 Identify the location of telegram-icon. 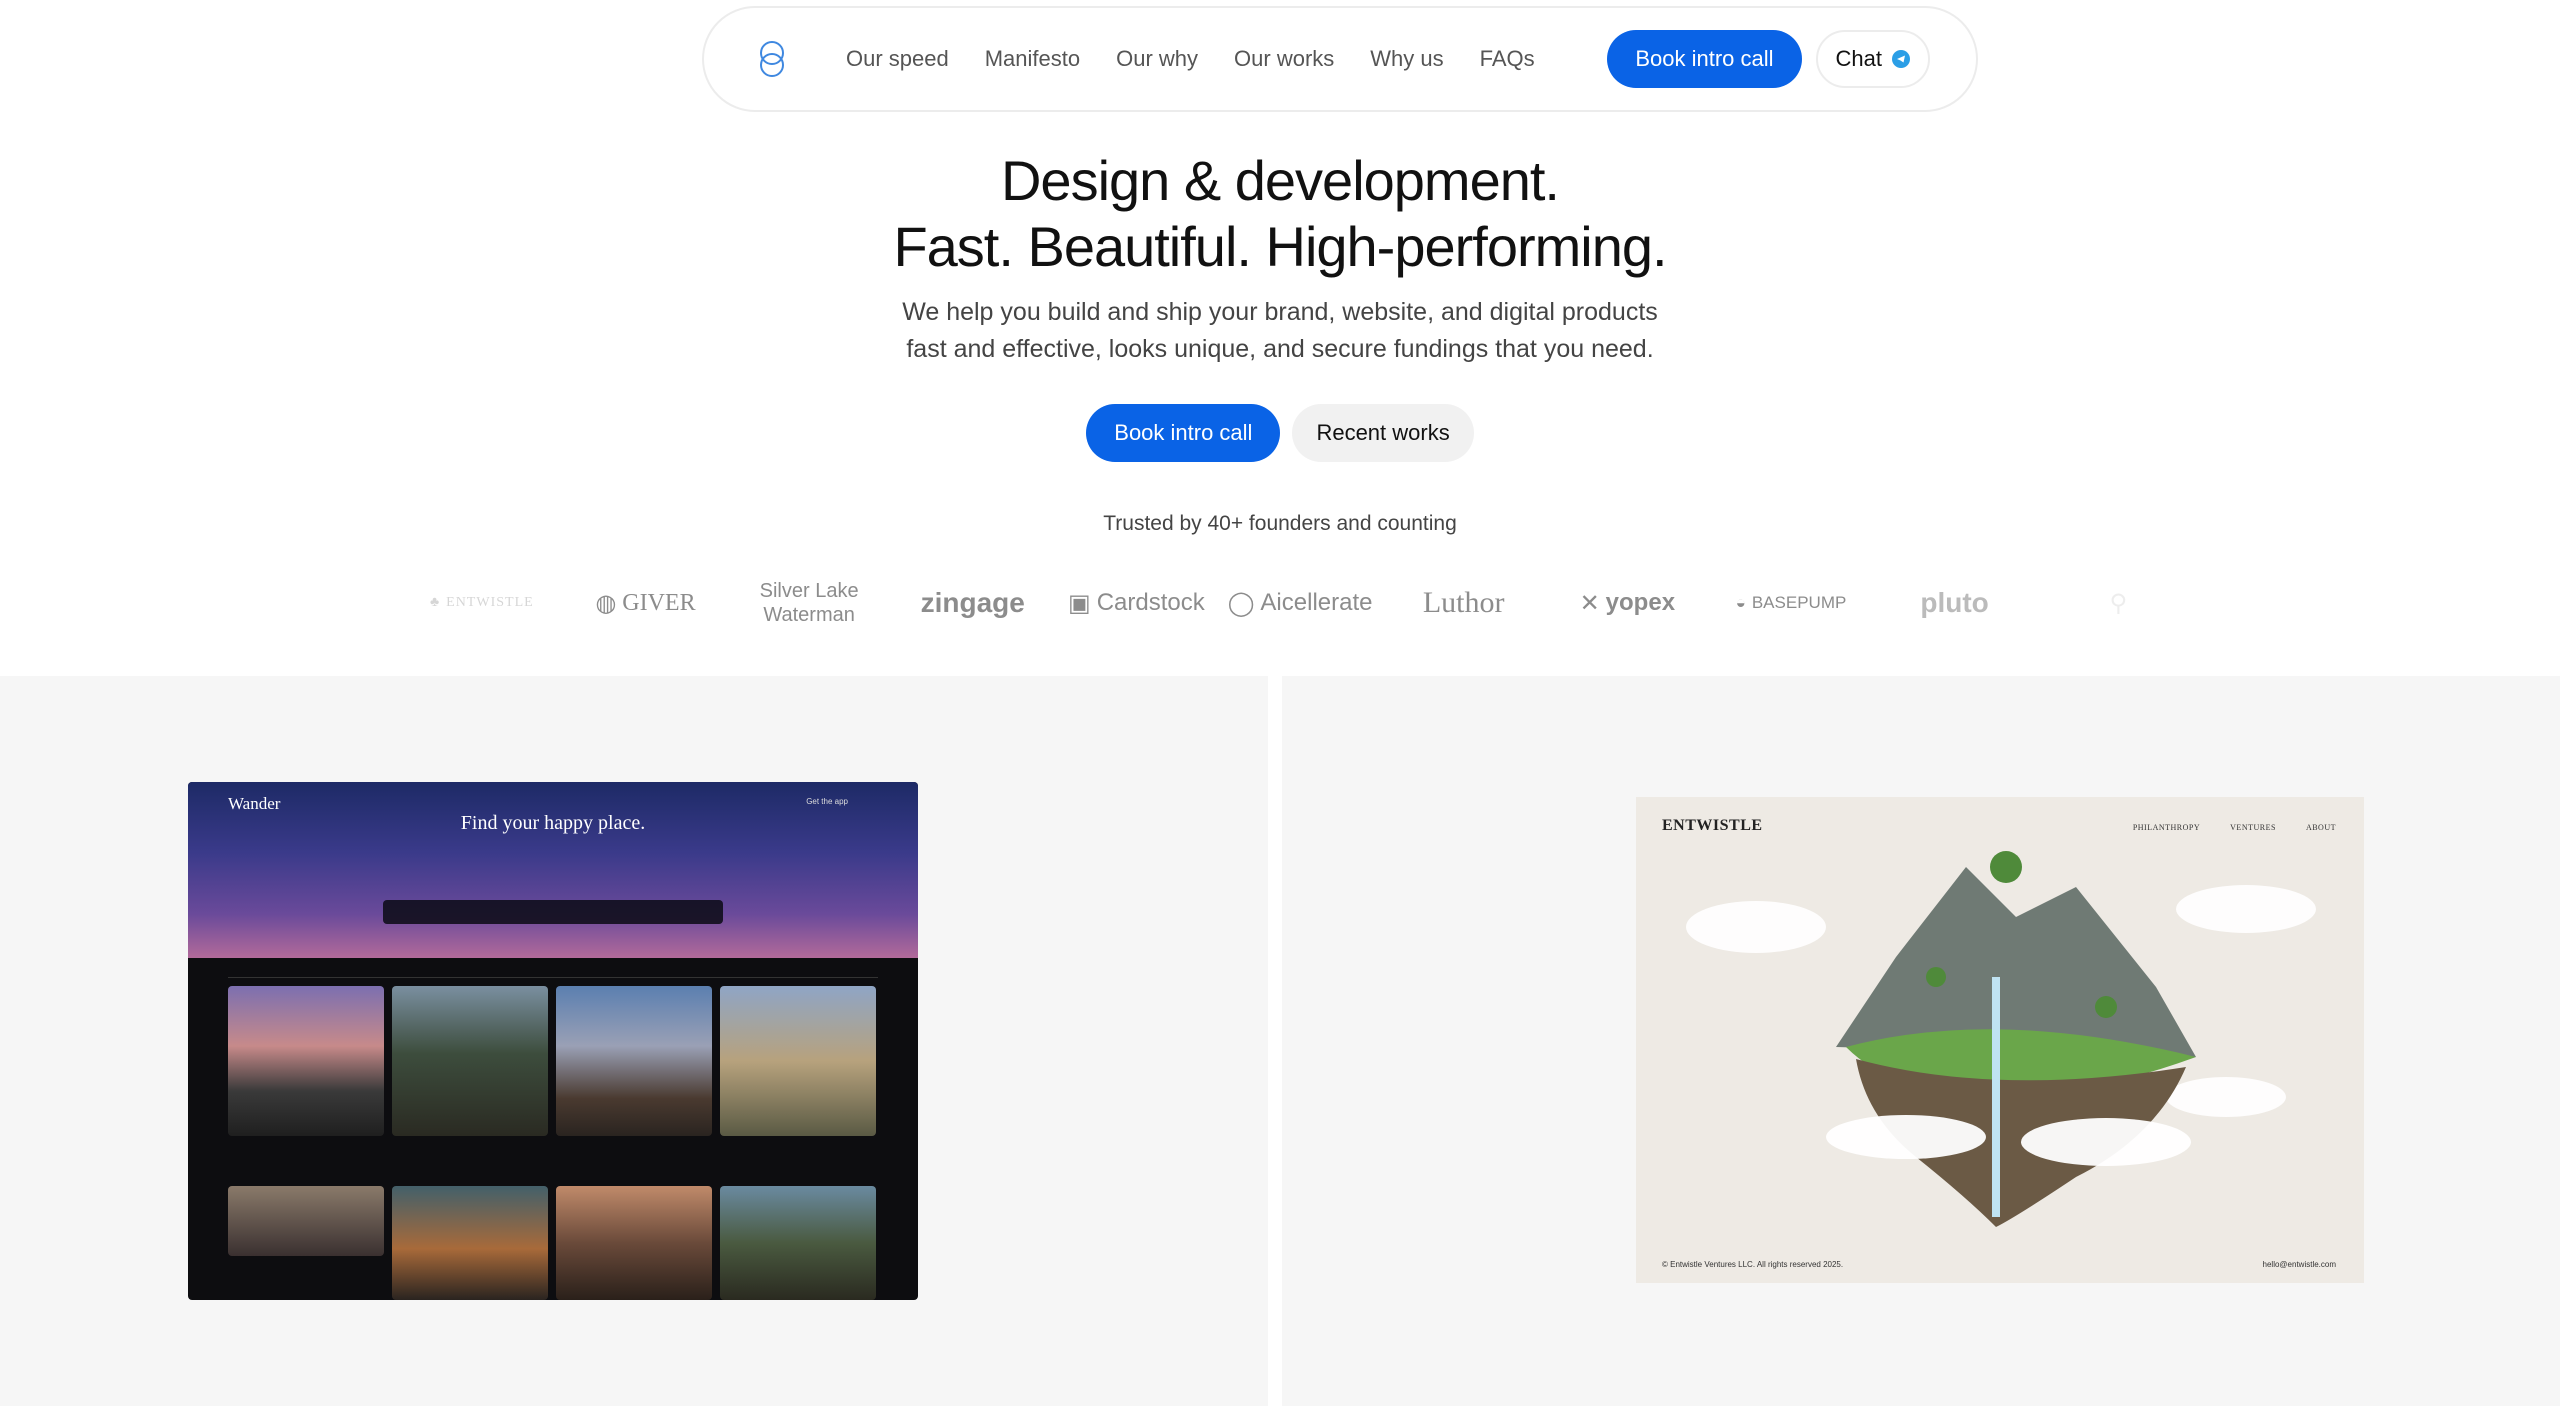
(1901, 59).